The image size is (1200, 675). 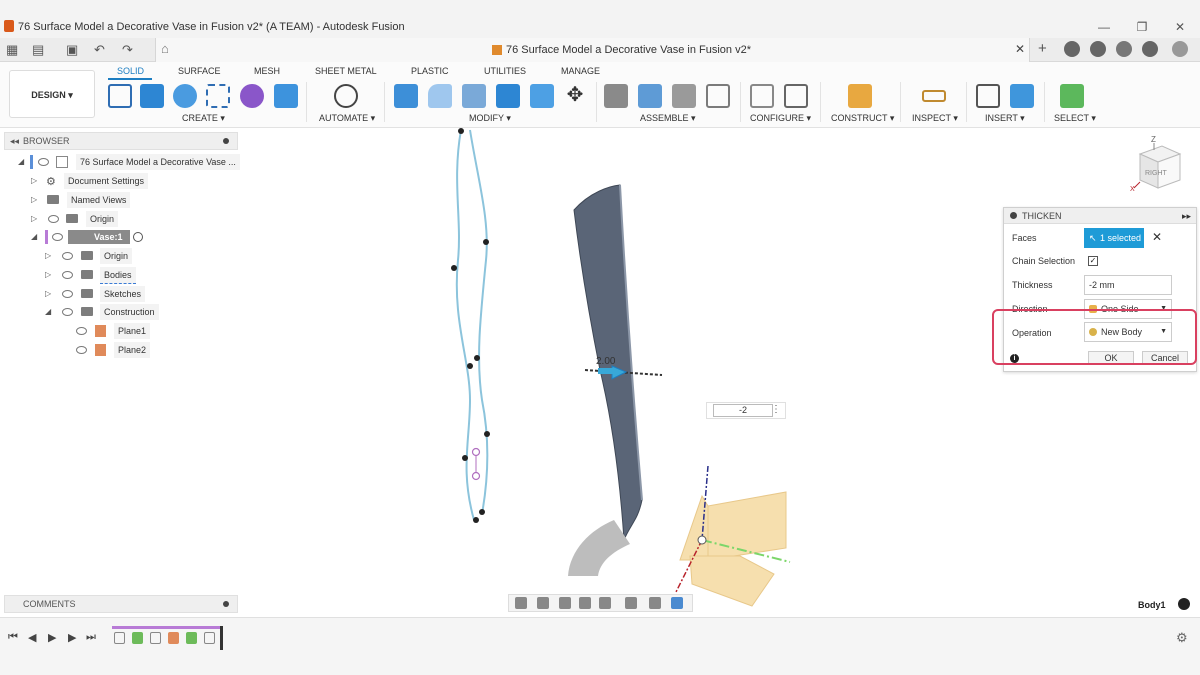 I want to click on viewcube-face-label: RIGHT, so click(x=1156, y=173).